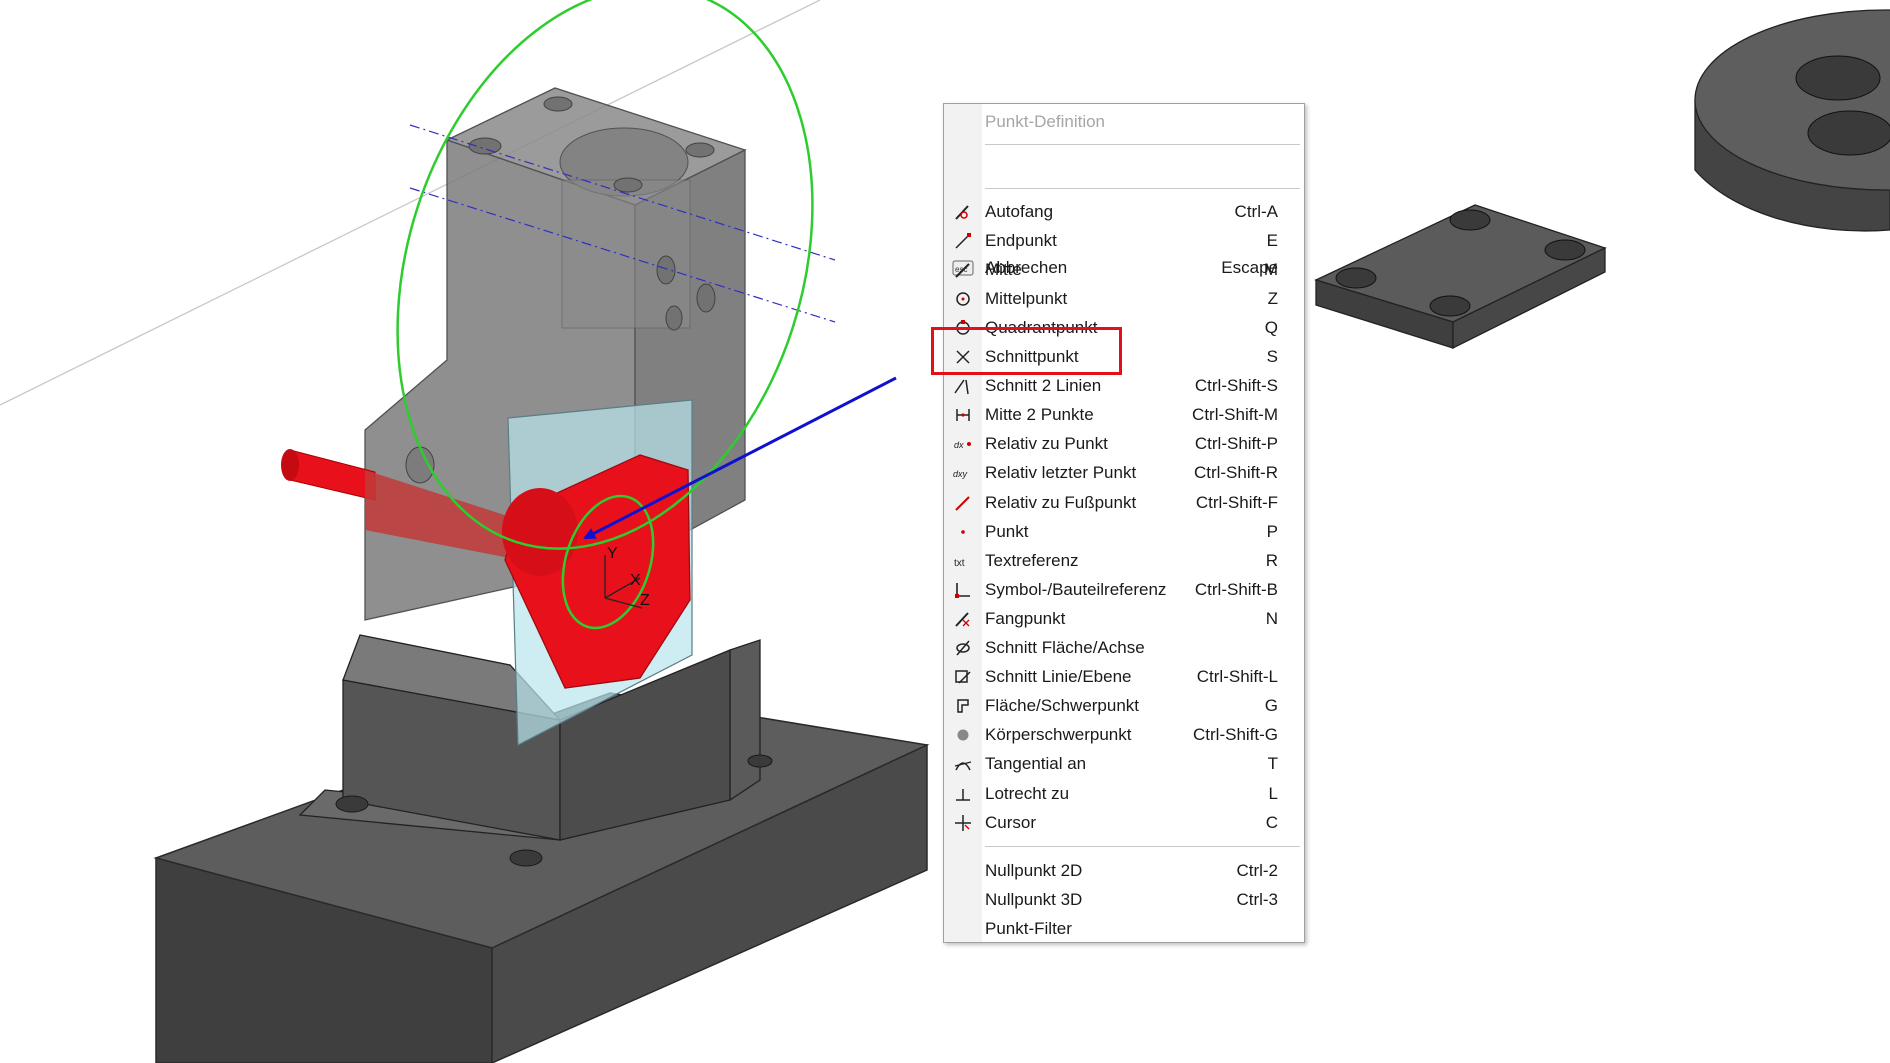 This screenshot has width=1890, height=1063. Describe the element at coordinates (1272, 240) in the screenshot. I see `menu-item-shortcut: E` at that location.